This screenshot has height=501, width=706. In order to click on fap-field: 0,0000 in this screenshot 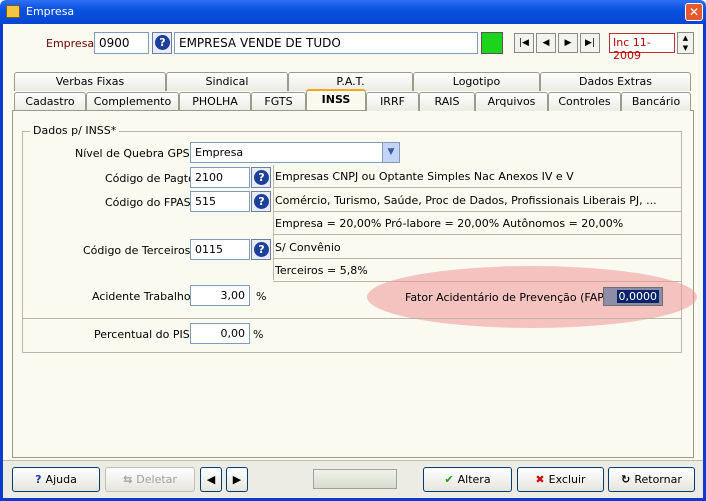, I will do `click(633, 296)`.